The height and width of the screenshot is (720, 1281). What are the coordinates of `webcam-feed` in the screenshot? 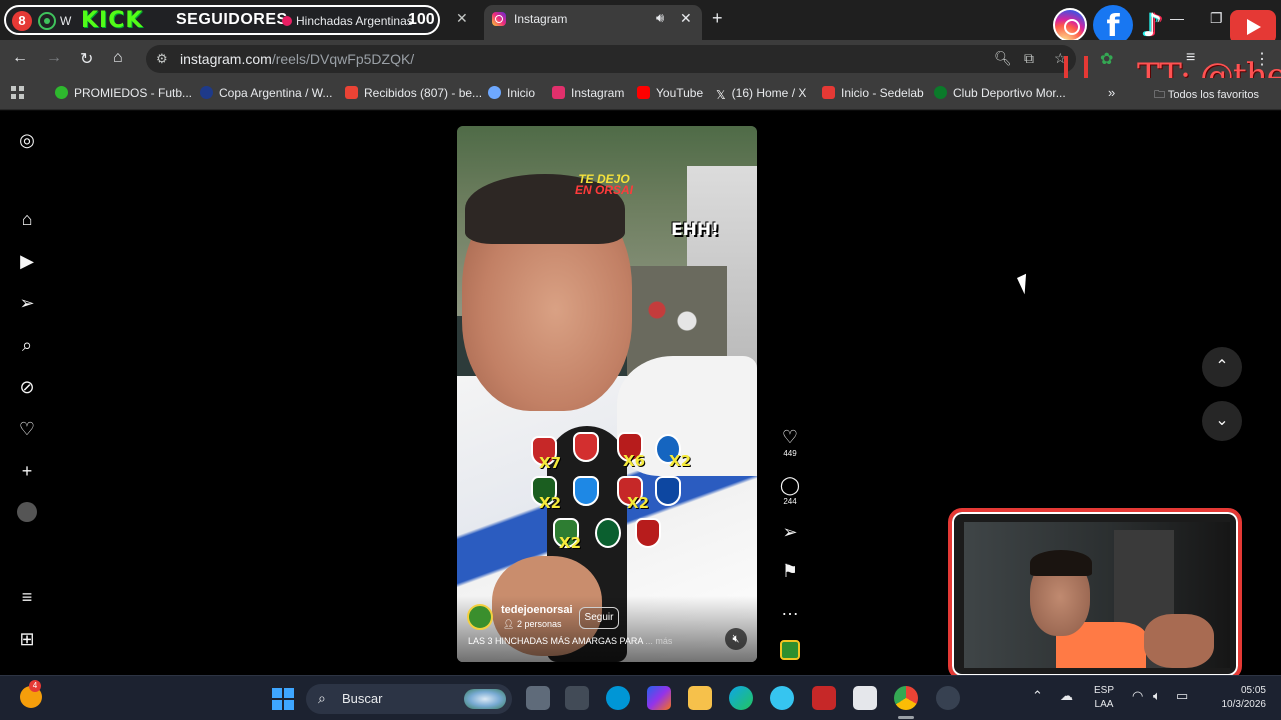 It's located at (1097, 595).